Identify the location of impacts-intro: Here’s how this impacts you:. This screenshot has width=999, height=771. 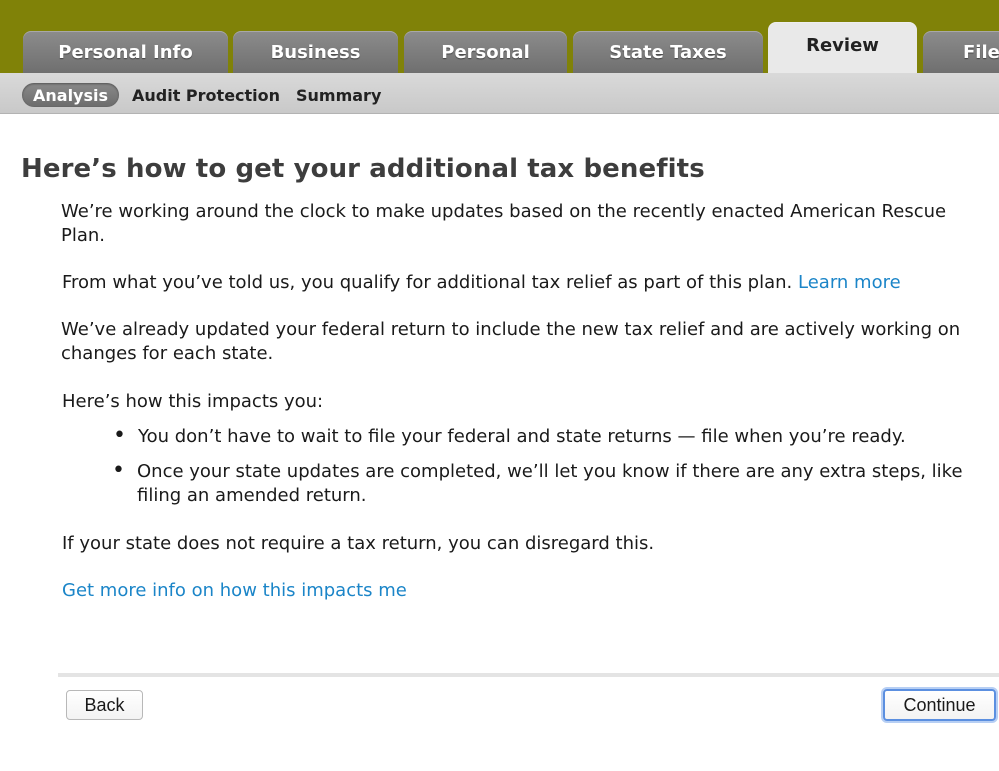
(193, 401).